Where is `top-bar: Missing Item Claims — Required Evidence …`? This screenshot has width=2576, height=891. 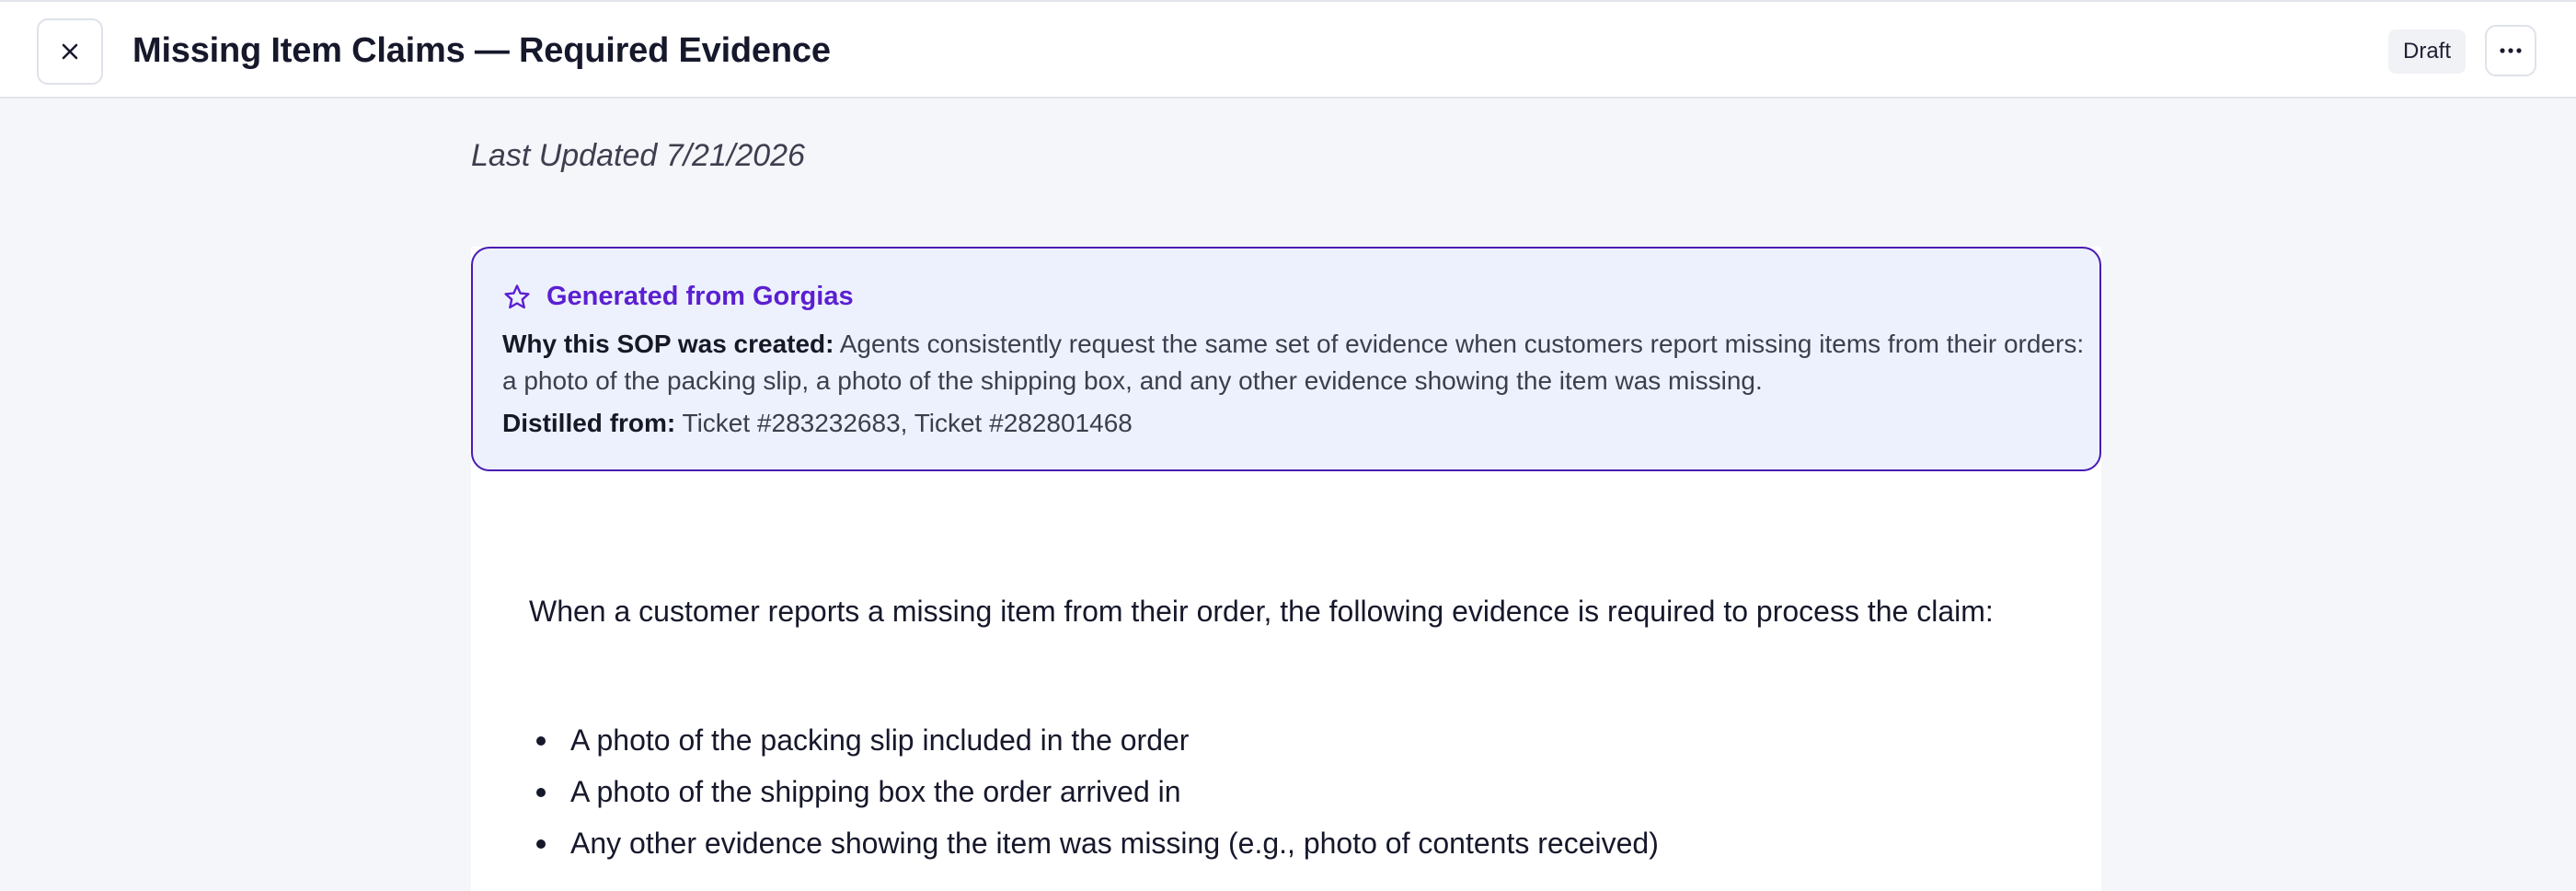 top-bar: Missing Item Claims — Required Evidence … is located at coordinates (1288, 49).